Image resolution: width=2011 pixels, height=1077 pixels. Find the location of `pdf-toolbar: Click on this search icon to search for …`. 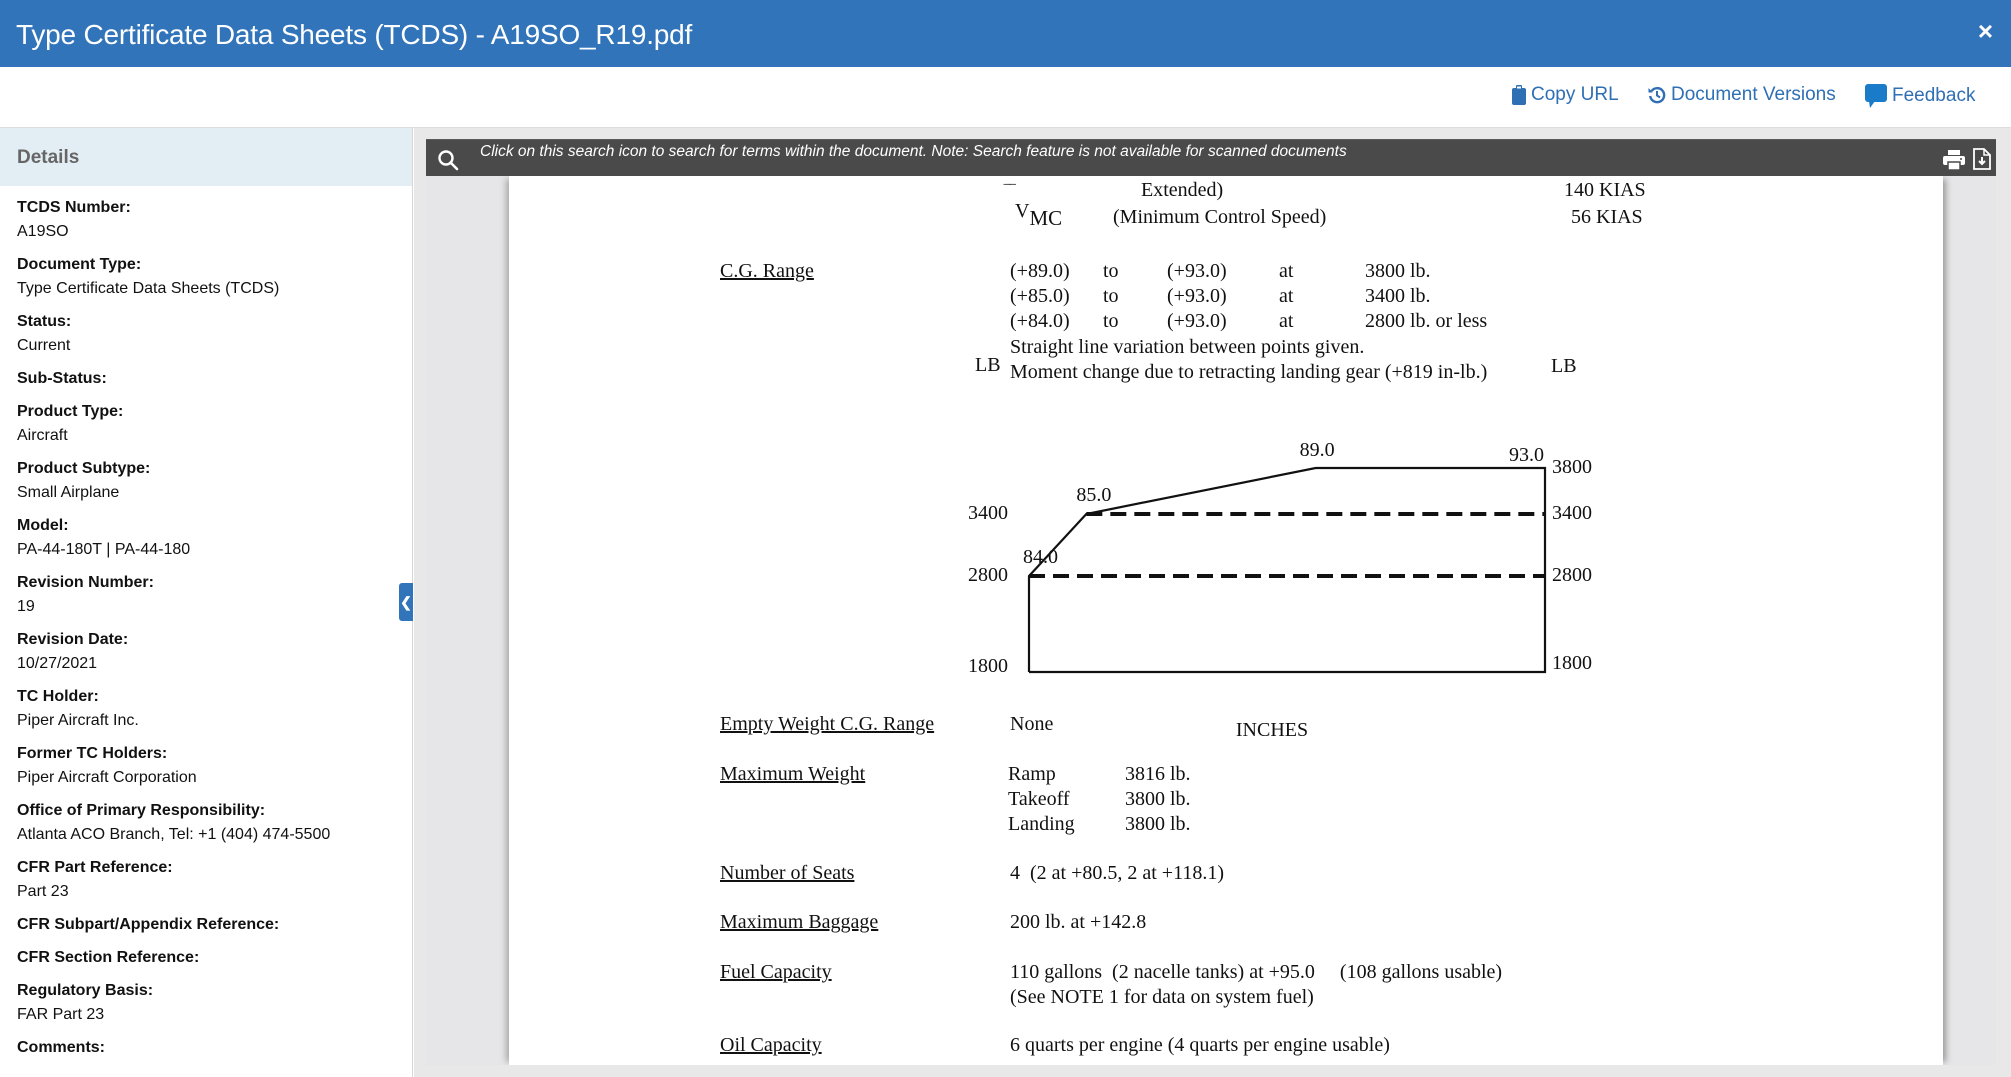

pdf-toolbar: Click on this search icon to search for … is located at coordinates (1211, 157).